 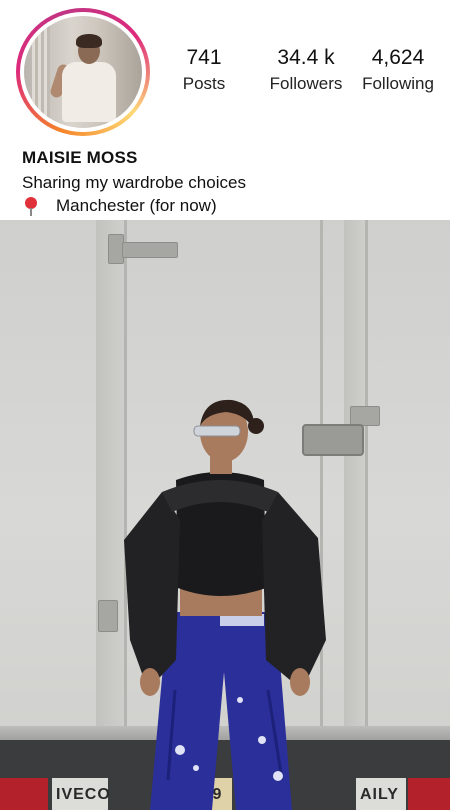 I want to click on profile-name: MAISIE MOSS, so click(x=80, y=157).